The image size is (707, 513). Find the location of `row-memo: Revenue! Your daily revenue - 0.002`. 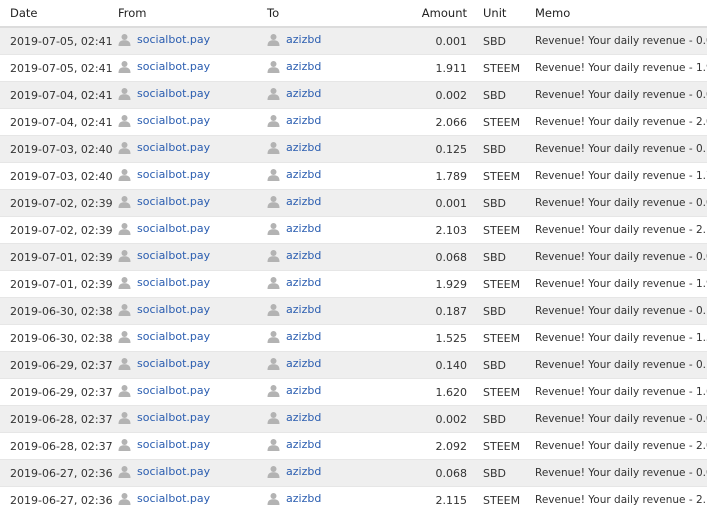

row-memo: Revenue! Your daily revenue - 0.002 is located at coordinates (617, 95).